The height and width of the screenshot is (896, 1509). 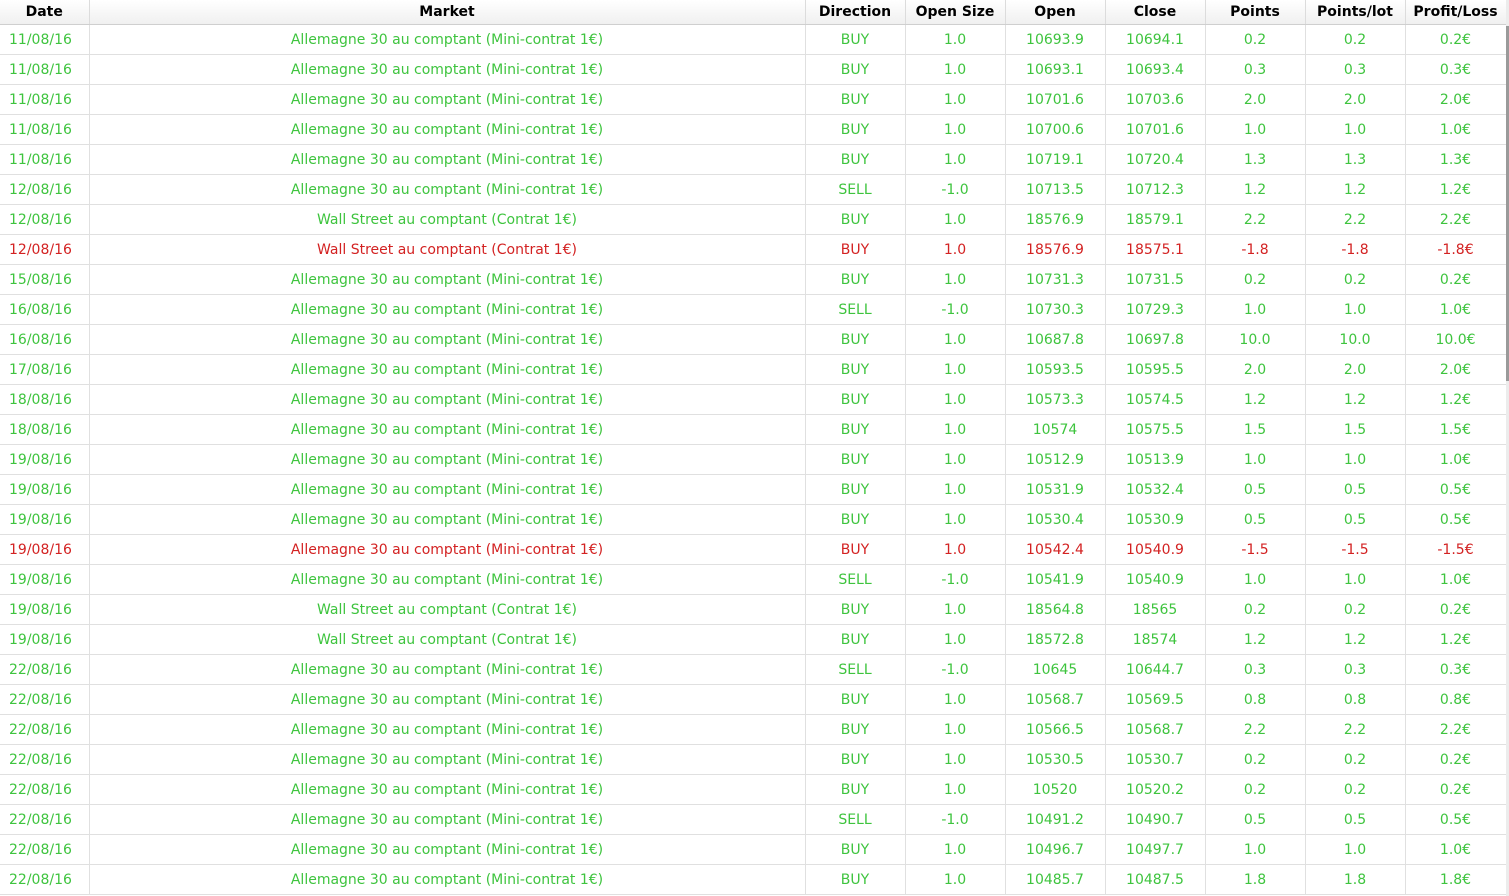 What do you see at coordinates (1155, 219) in the screenshot?
I see `close-price-cell: 18579.1` at bounding box center [1155, 219].